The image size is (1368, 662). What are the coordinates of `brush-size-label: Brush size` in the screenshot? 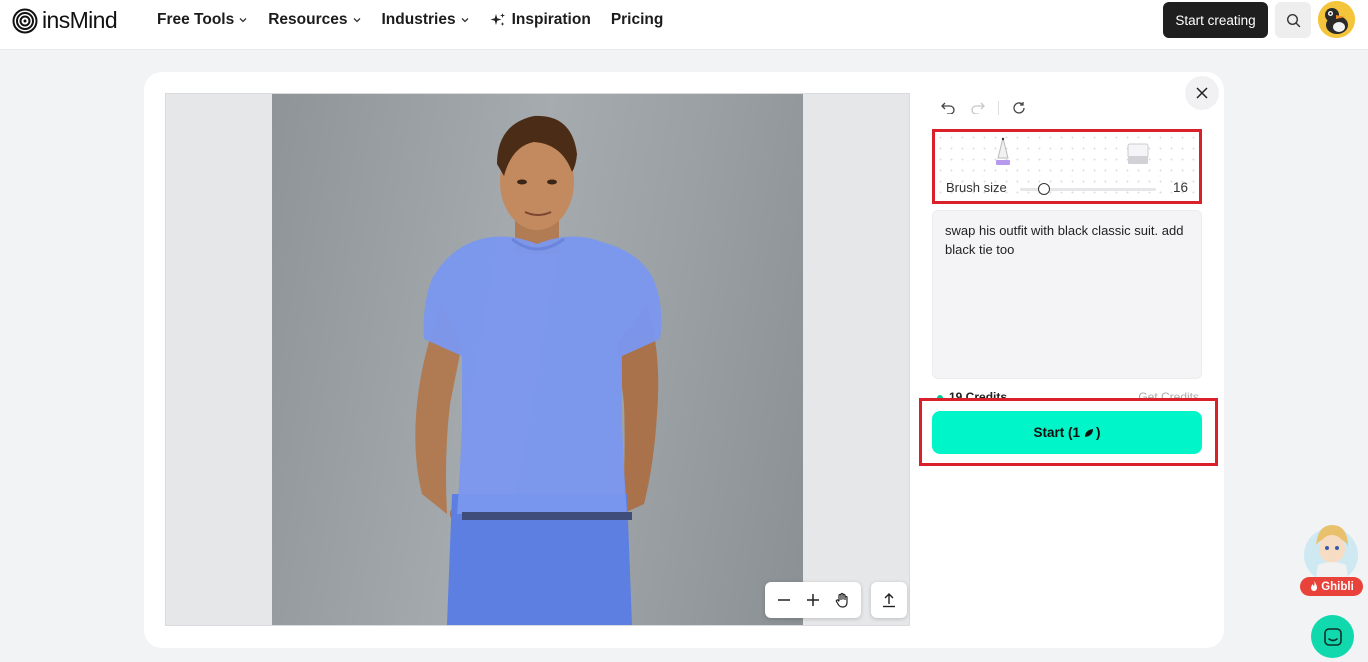 It's located at (976, 187).